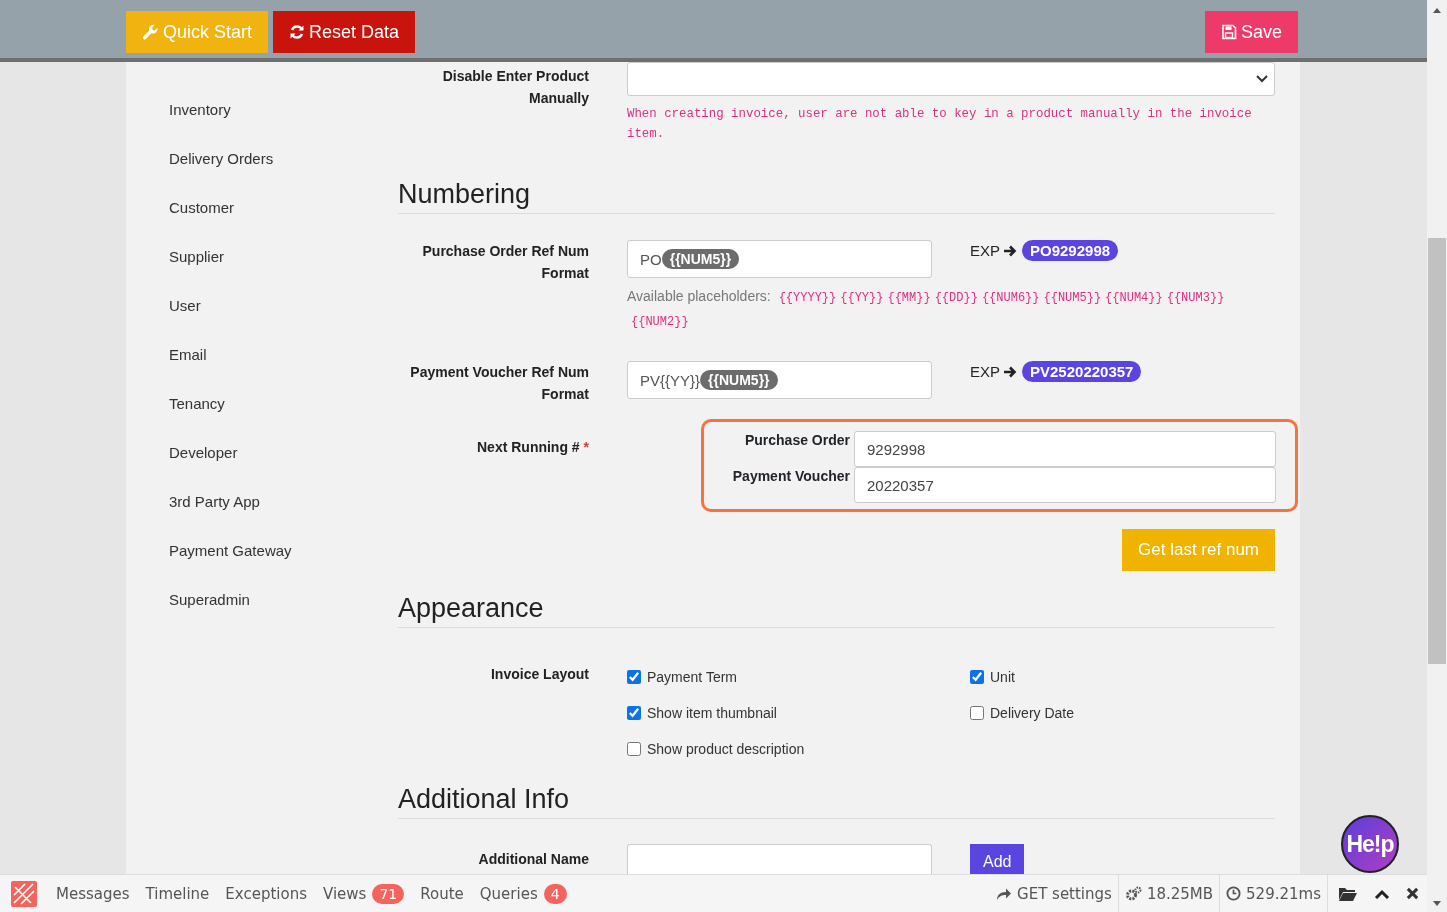 This screenshot has width=1447, height=912. What do you see at coordinates (1002, 677) in the screenshot?
I see `checkbox-label: Unit` at bounding box center [1002, 677].